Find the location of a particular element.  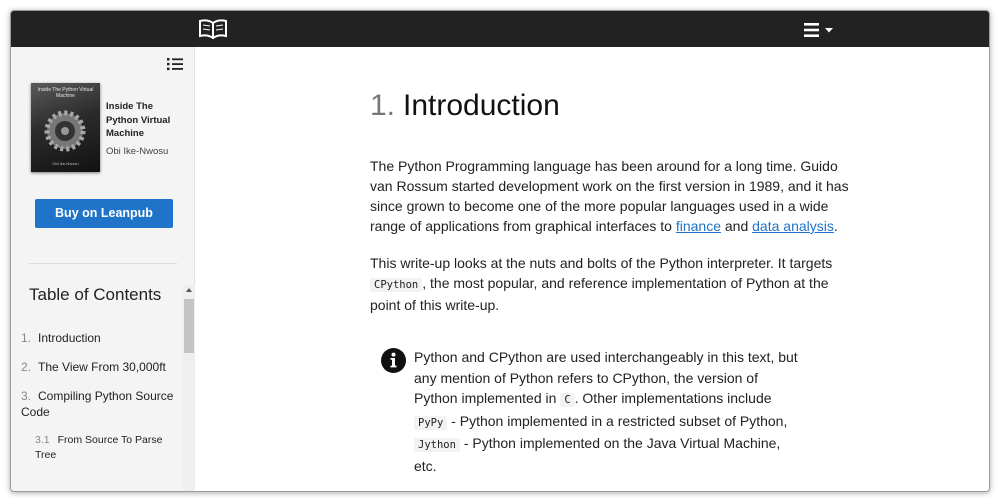

toc-item-label: Compiling Python Source Code is located at coordinates (97, 404).